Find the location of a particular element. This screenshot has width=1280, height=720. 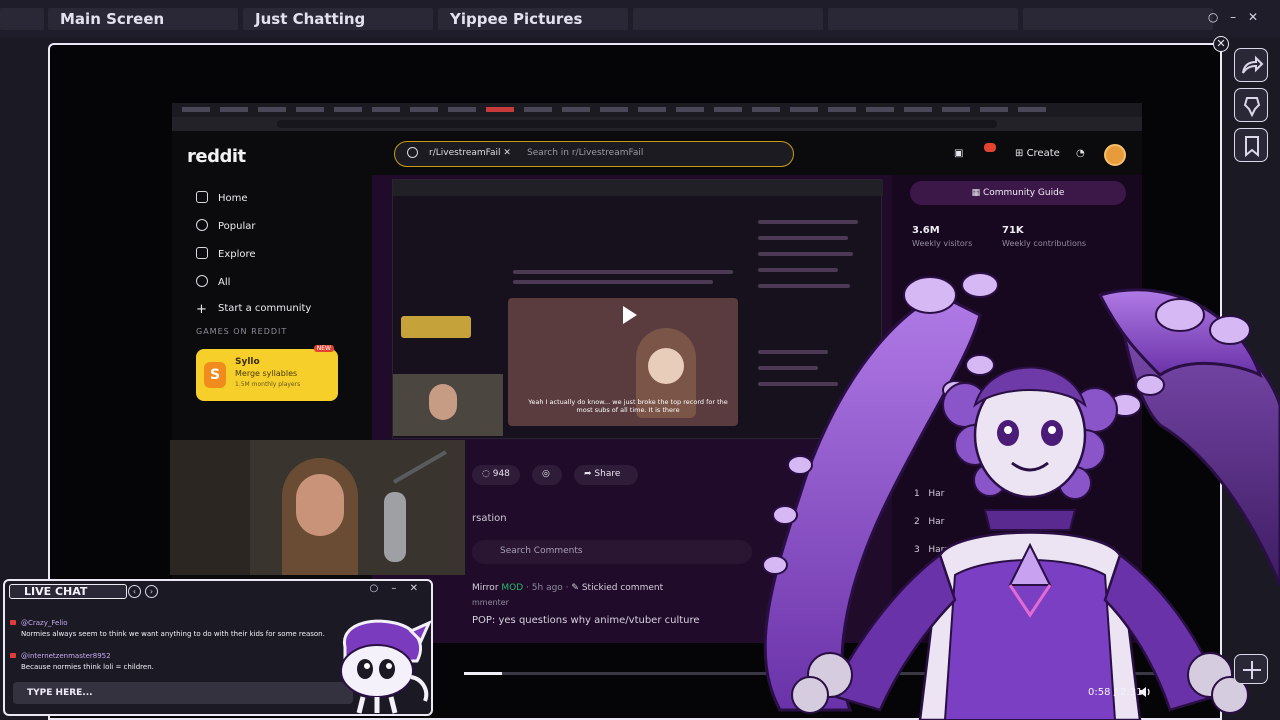

new-badge: NEW is located at coordinates (323, 348).